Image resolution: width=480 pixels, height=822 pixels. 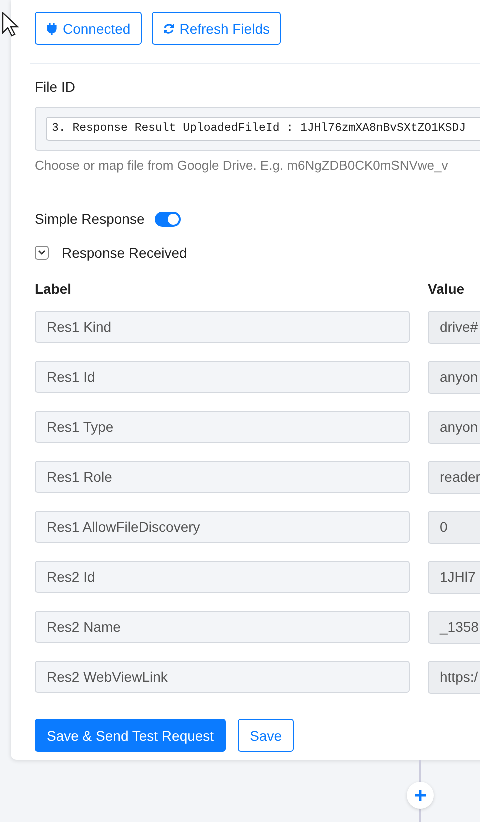 What do you see at coordinates (222, 627) in the screenshot?
I see `label-field: Res2 Name` at bounding box center [222, 627].